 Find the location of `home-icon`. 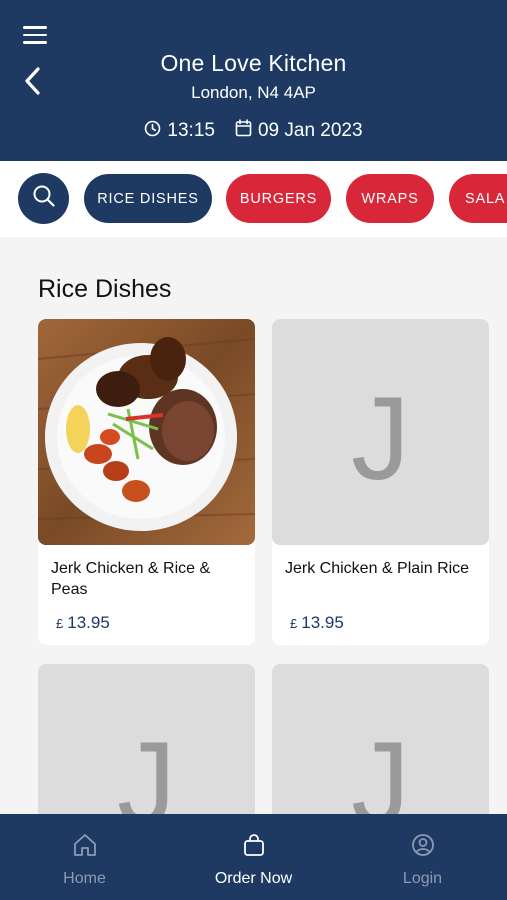

home-icon is located at coordinates (85, 847).